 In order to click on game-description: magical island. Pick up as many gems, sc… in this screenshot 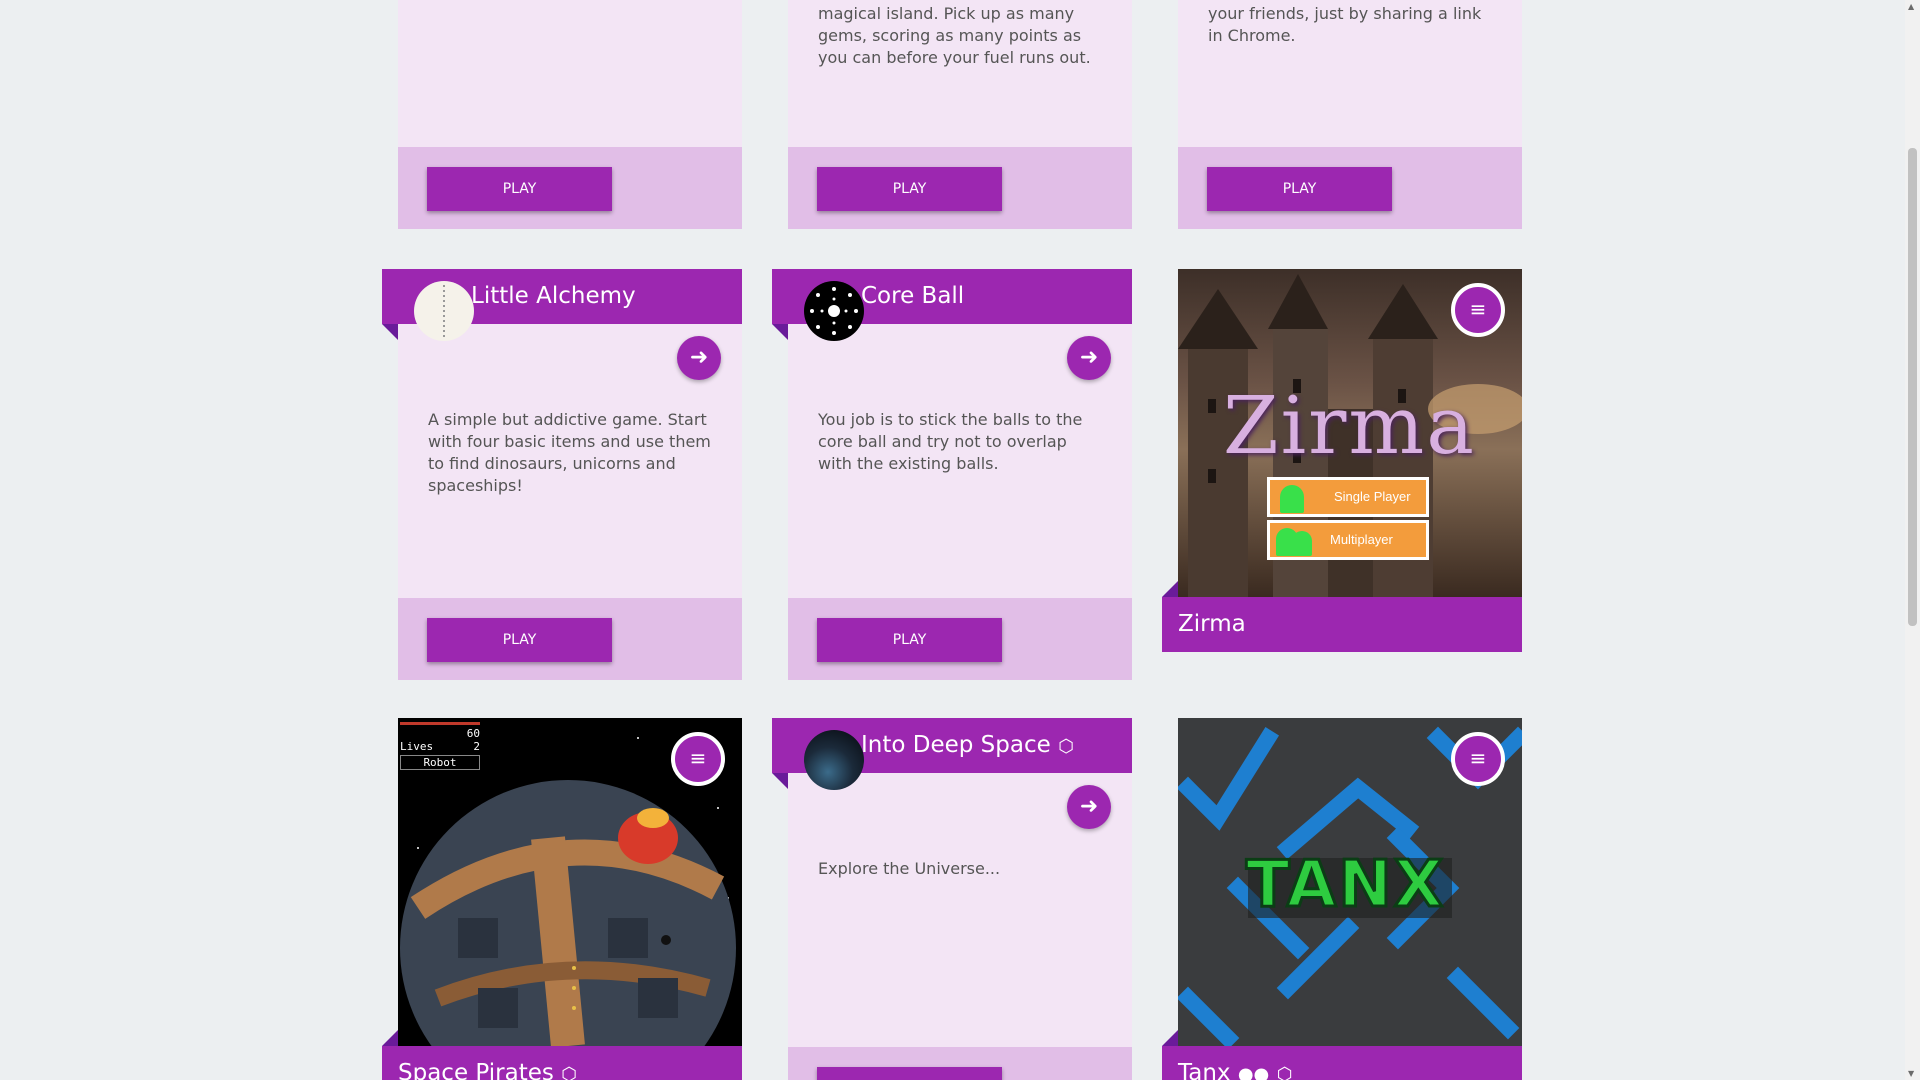, I will do `click(954, 35)`.